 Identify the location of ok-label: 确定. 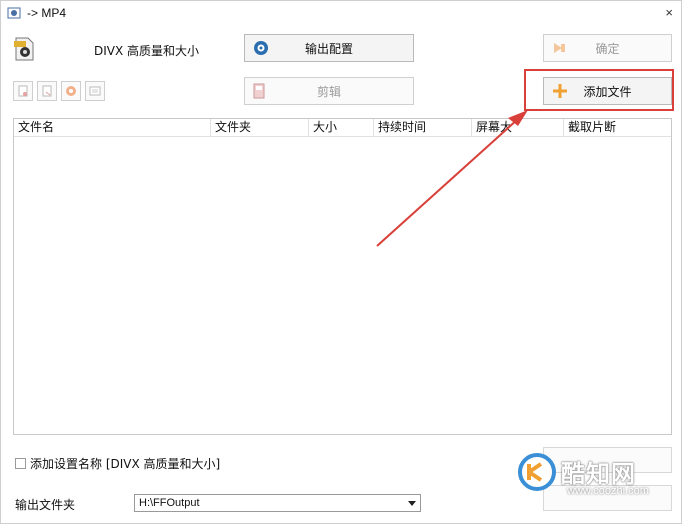
(607, 48).